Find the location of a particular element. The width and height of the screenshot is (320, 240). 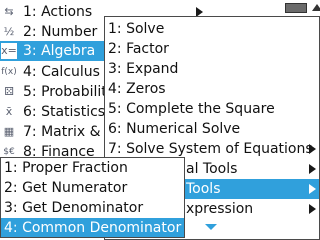

menu-item-common-denominator: 4: Common Denominator is located at coordinates (92, 227).